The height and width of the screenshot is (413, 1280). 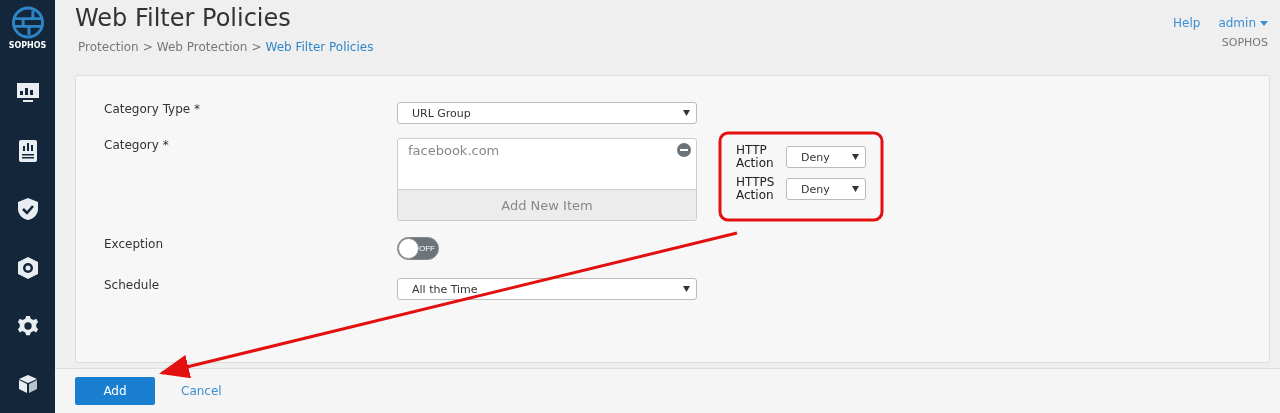 I want to click on cancel-link: Cancel, so click(x=201, y=391).